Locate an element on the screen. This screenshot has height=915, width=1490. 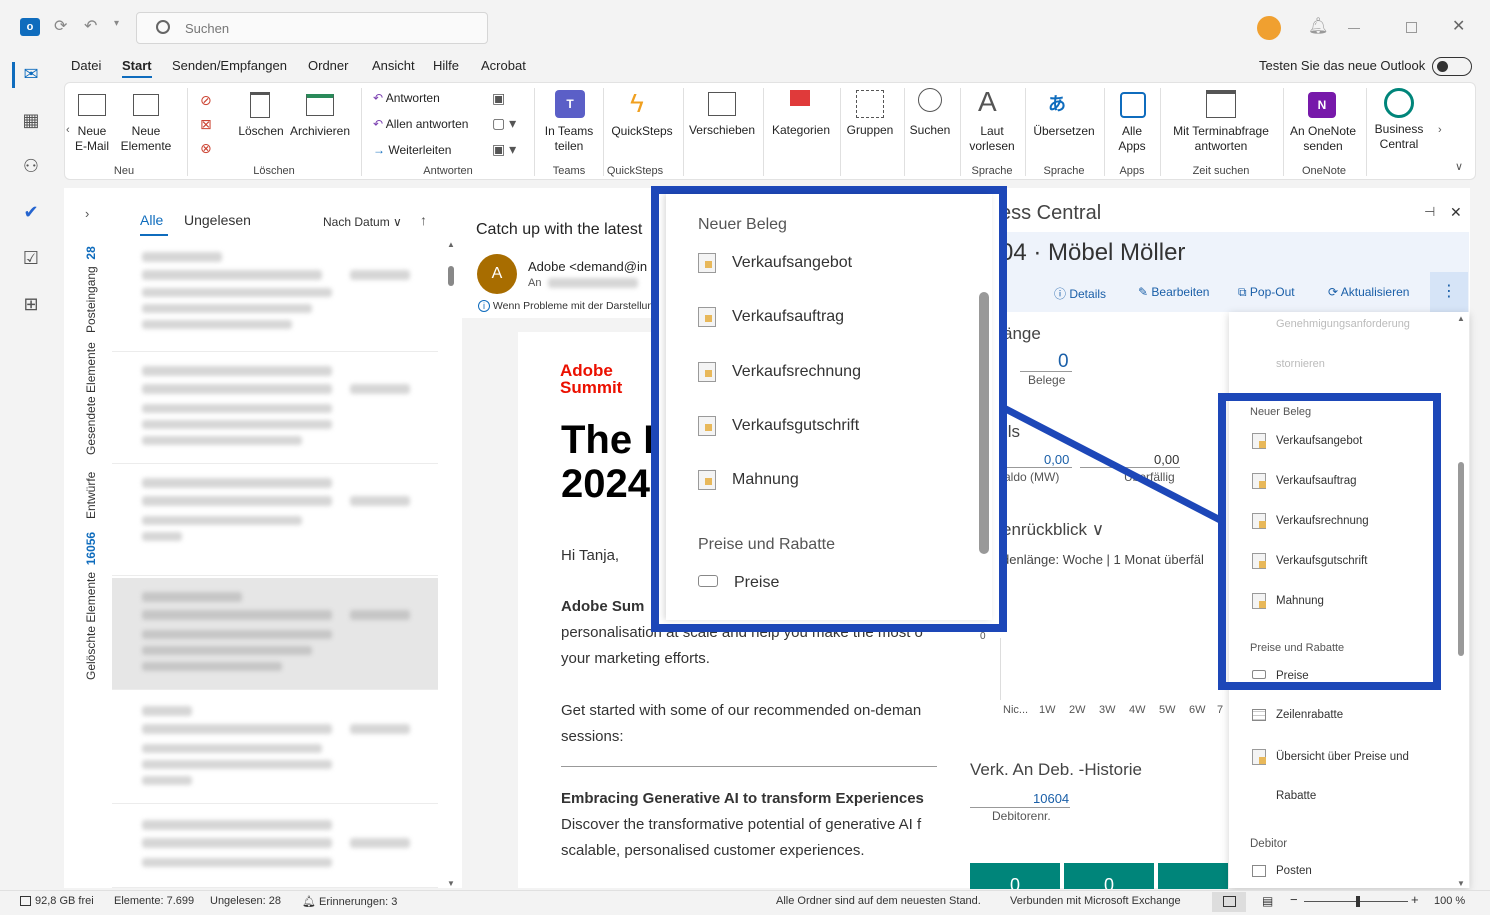
zoom-item-credit-memo: Verkaufsgutschrift is located at coordinates (778, 426).